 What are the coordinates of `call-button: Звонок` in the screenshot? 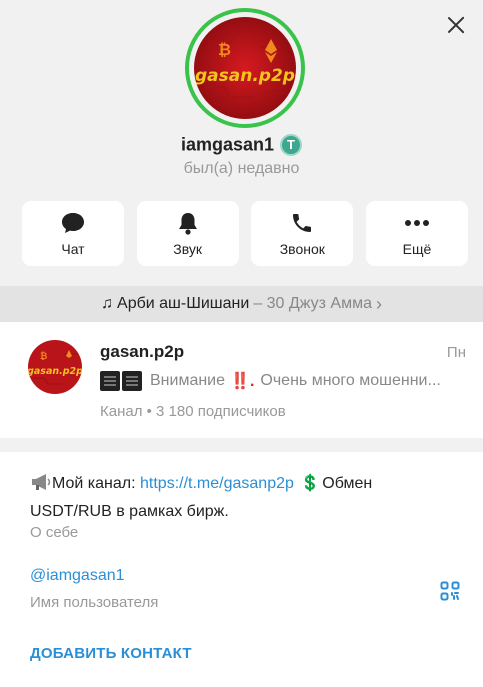 It's located at (302, 233).